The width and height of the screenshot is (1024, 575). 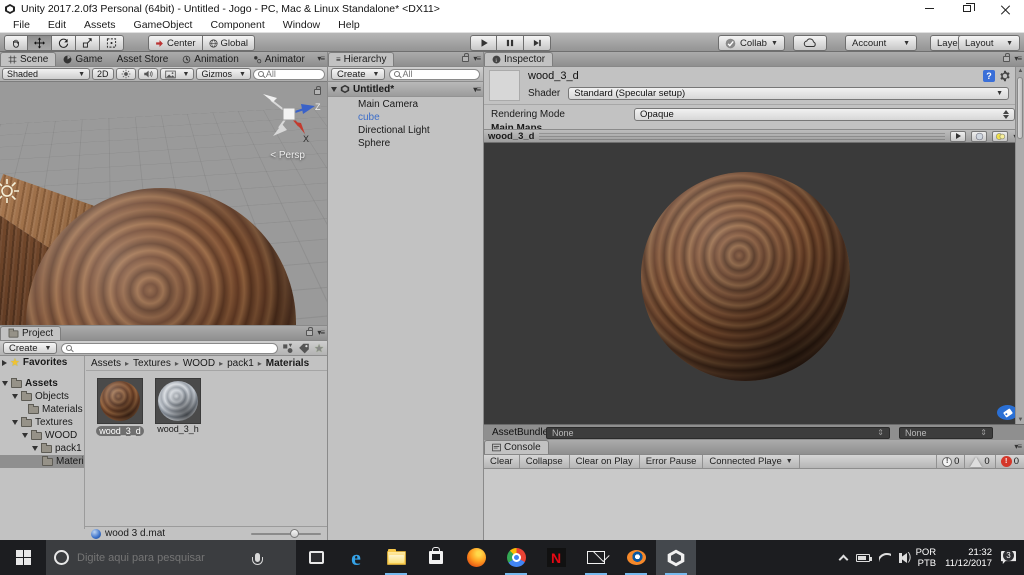 I want to click on tray-expand-icon, so click(x=843, y=559).